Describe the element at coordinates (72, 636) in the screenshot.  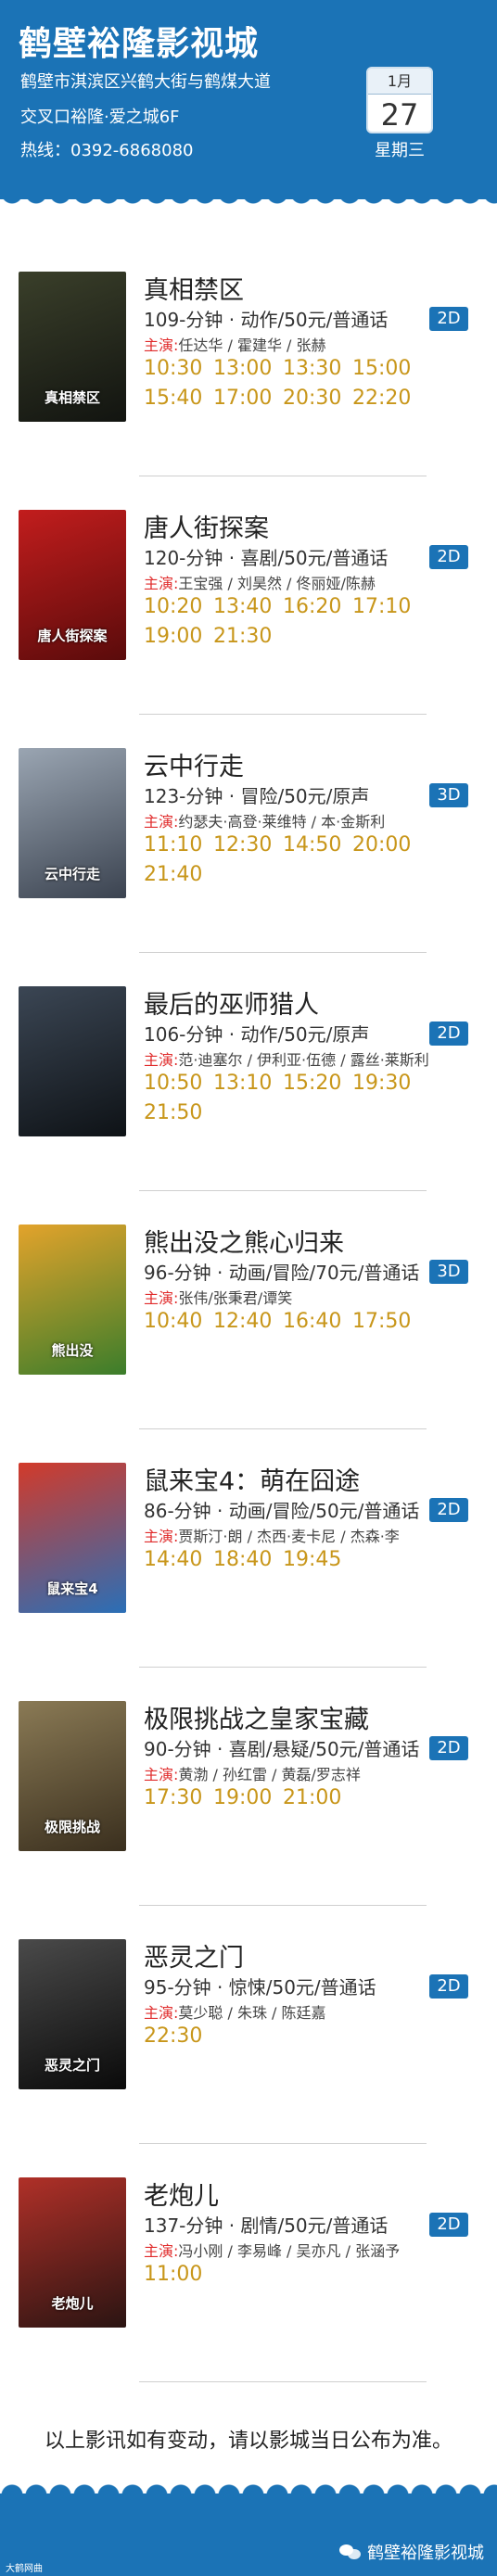
I see `poster-title: 唐人街探案` at that location.